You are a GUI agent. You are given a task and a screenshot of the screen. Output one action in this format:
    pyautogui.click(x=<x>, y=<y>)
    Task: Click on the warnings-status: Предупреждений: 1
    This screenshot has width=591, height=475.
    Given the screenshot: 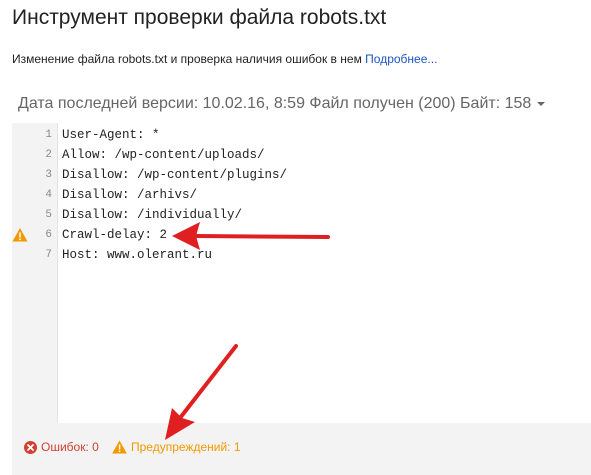 What is the action you would take?
    pyautogui.click(x=176, y=447)
    